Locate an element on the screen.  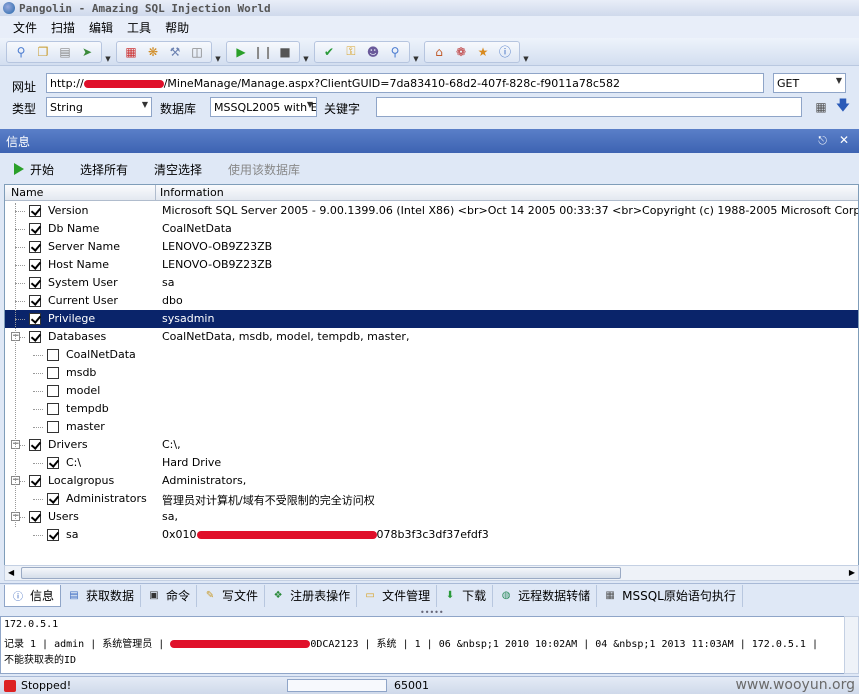
column-divider is located at coordinates (155, 193).